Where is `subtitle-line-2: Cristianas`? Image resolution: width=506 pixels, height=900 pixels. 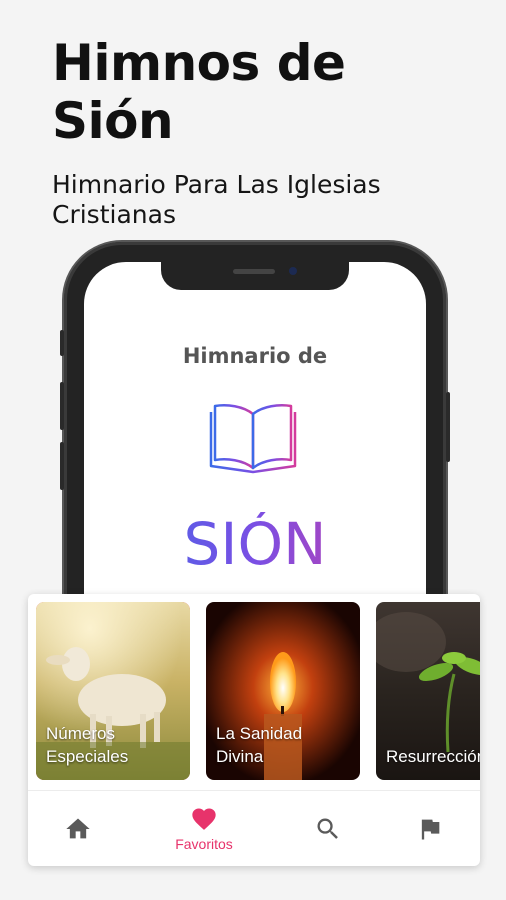 subtitle-line-2: Cristianas is located at coordinates (114, 214).